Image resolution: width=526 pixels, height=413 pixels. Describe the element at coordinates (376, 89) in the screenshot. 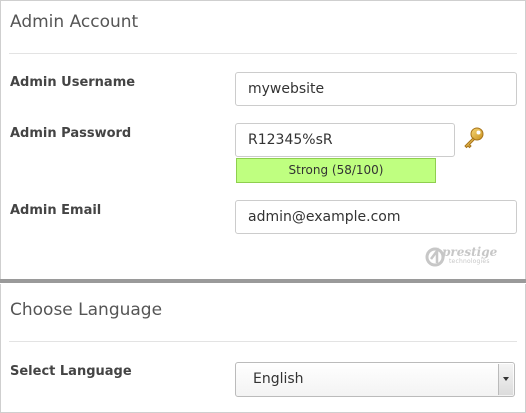

I see `admin-username-input` at that location.